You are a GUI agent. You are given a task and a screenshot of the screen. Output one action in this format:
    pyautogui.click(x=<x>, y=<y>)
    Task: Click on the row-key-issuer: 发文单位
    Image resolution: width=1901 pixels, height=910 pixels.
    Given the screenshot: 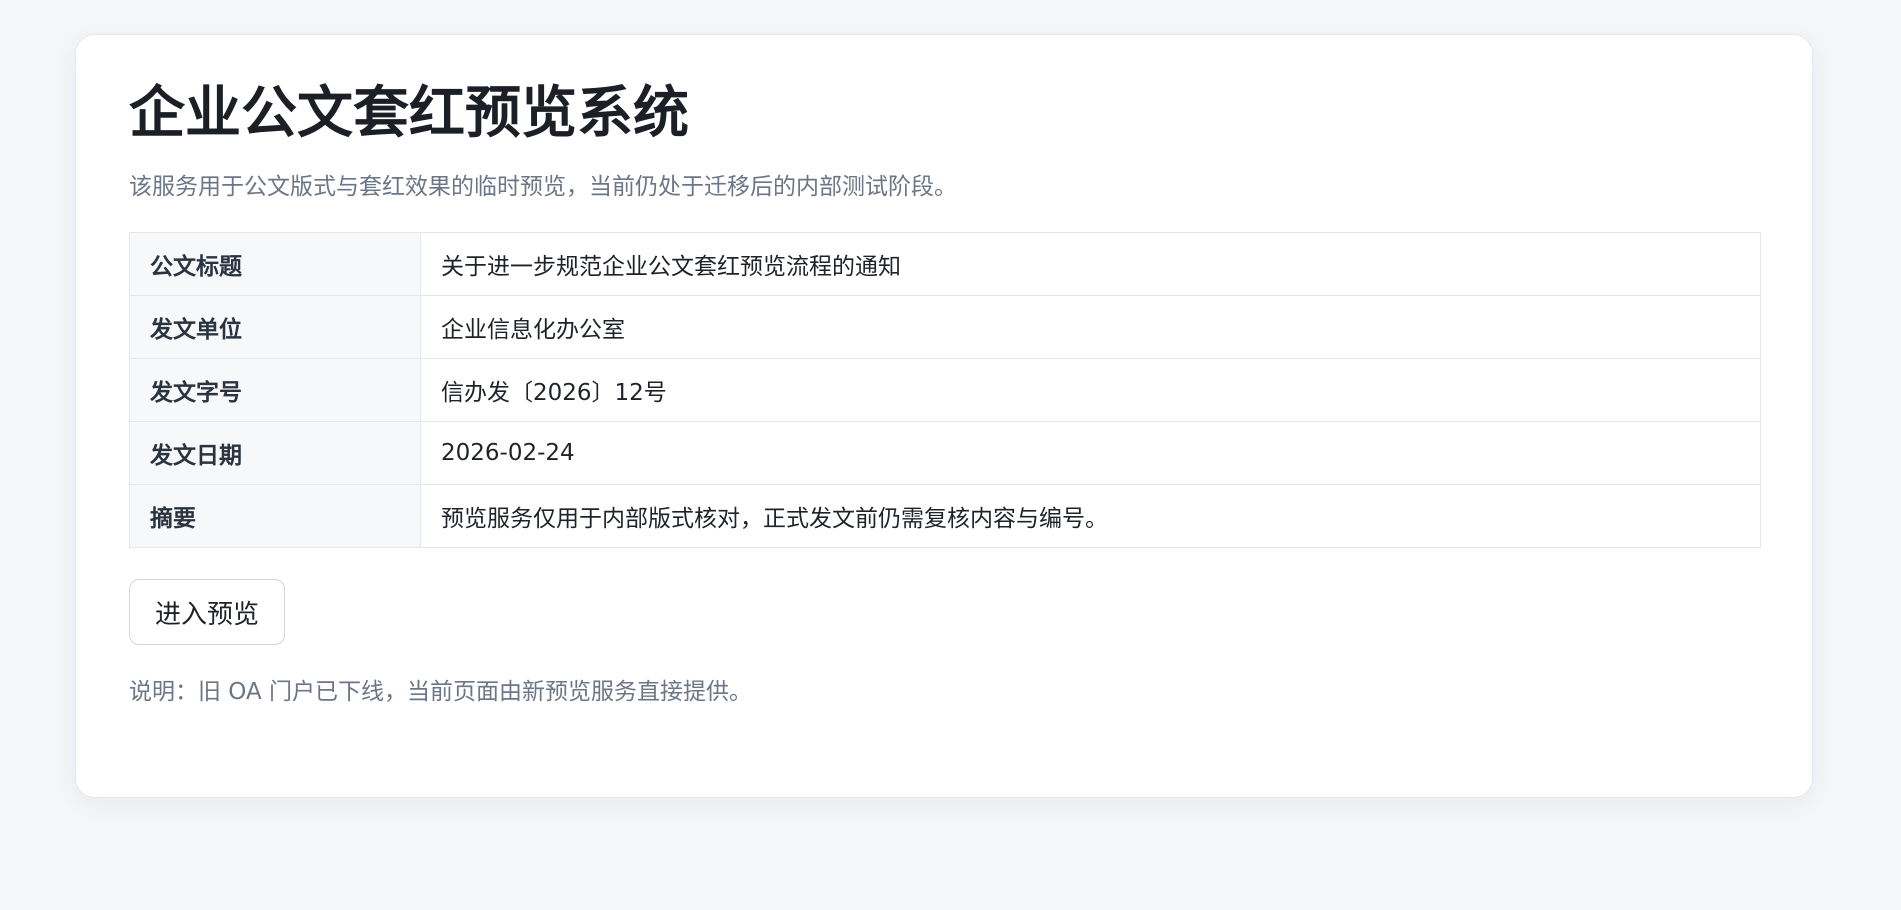 What is the action you would take?
    pyautogui.click(x=275, y=327)
    